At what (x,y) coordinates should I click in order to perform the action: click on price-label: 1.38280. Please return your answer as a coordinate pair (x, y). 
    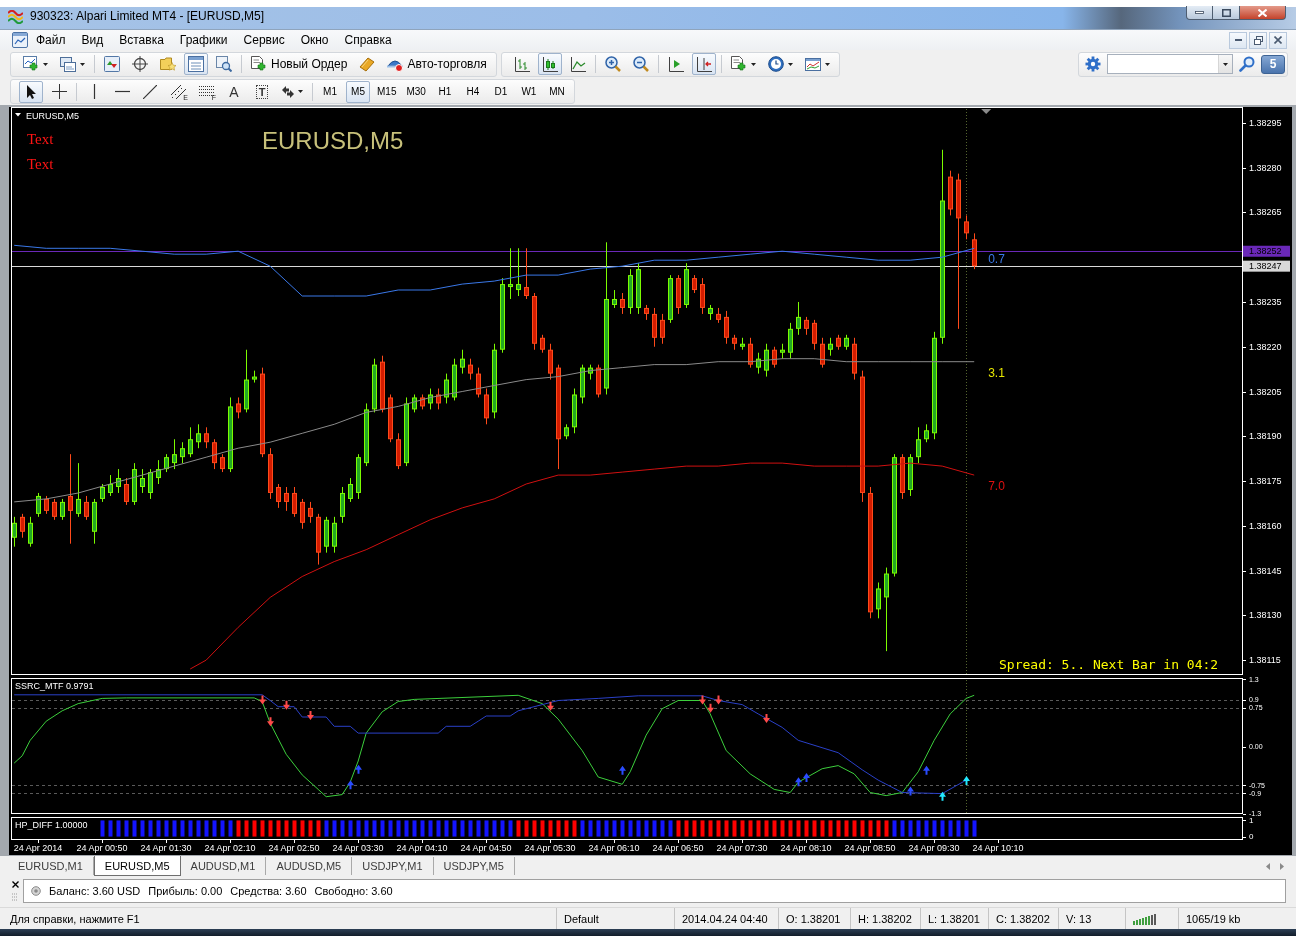
    Looking at the image, I should click on (1262, 167).